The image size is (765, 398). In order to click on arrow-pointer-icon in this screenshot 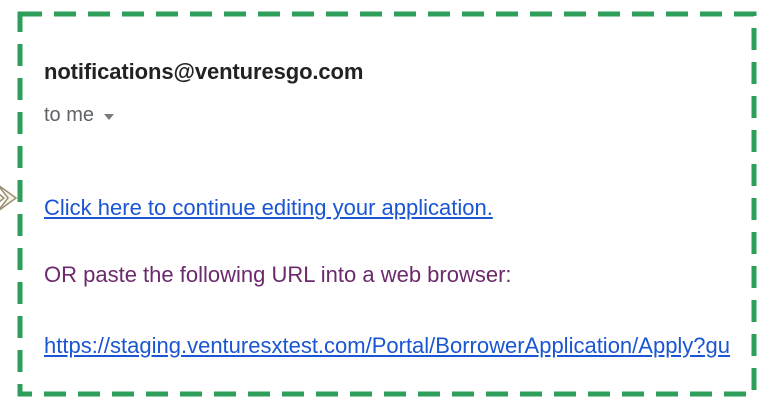, I will do `click(9, 198)`.